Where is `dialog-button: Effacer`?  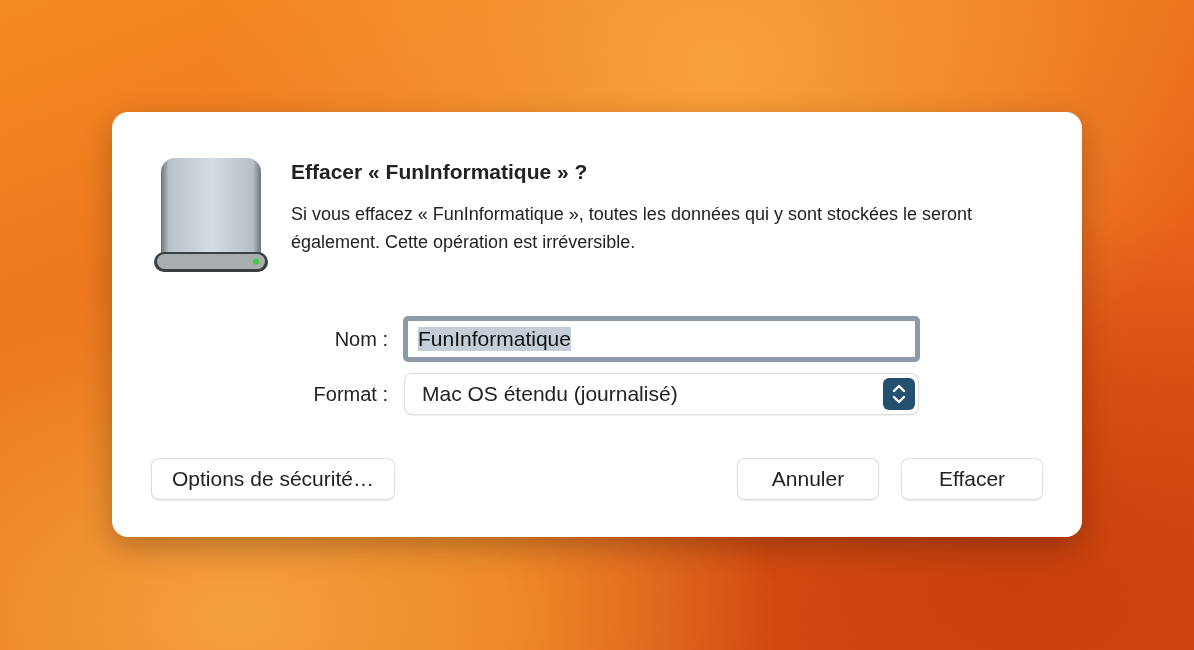
dialog-button: Effacer is located at coordinates (972, 479).